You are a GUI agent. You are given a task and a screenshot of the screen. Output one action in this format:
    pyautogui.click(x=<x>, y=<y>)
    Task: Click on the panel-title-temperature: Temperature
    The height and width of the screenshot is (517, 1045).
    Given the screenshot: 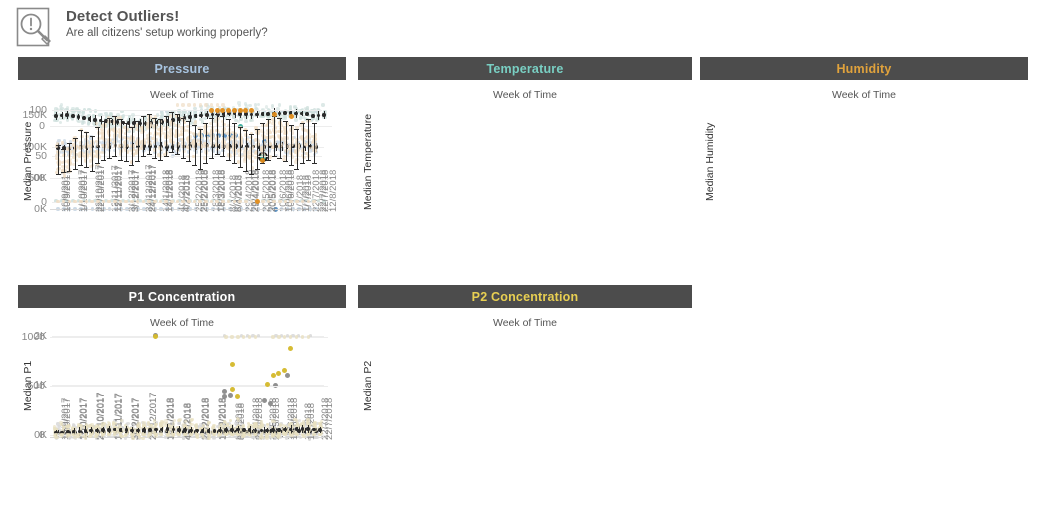 What is the action you would take?
    pyautogui.click(x=525, y=68)
    